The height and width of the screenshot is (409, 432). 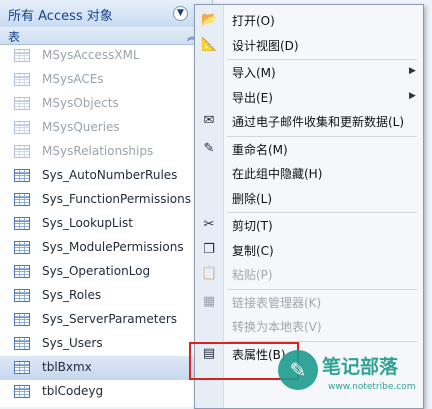 What do you see at coordinates (209, 148) in the screenshot?
I see `rename-icon: ✎` at bounding box center [209, 148].